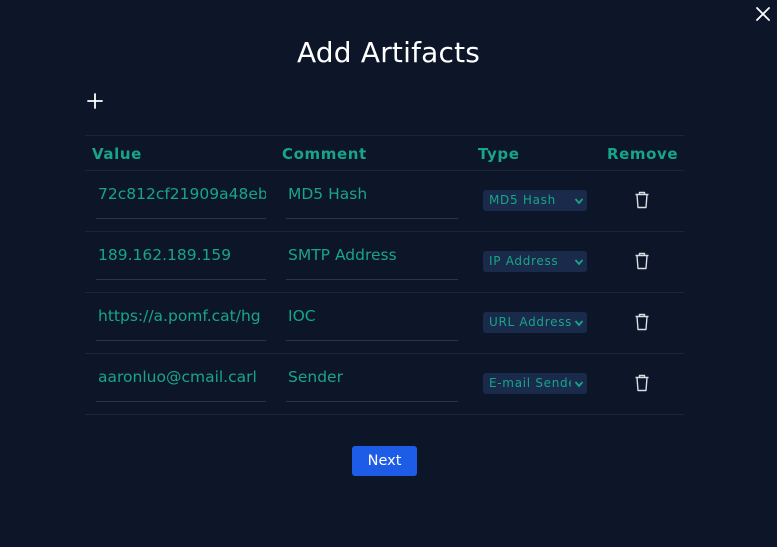  What do you see at coordinates (181, 256) in the screenshot?
I see `value-input: 189.162.189.159` at bounding box center [181, 256].